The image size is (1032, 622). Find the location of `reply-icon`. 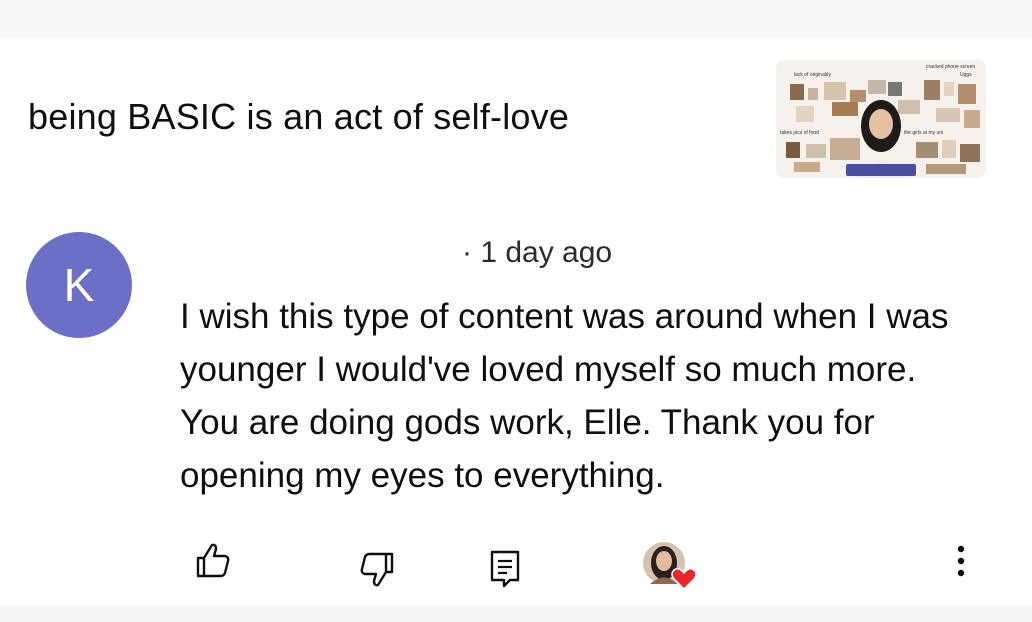

reply-icon is located at coordinates (505, 569).